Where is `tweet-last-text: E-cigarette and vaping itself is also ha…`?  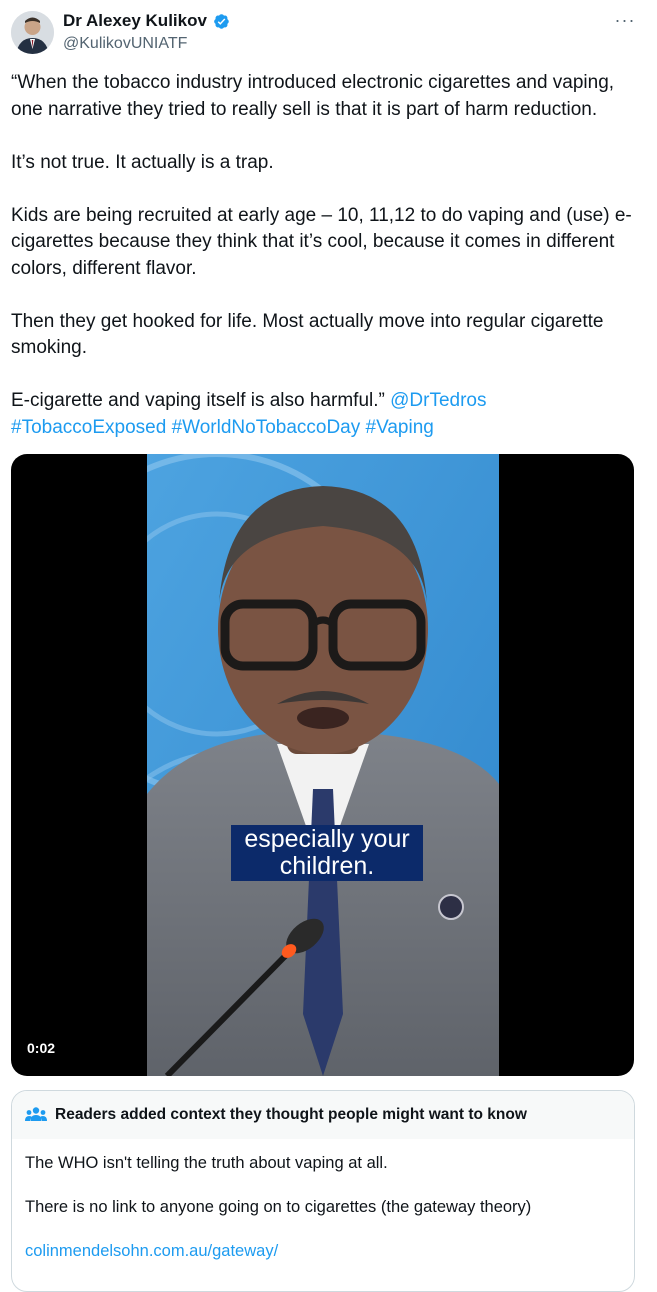 tweet-last-text: E-cigarette and vaping itself is also ha… is located at coordinates (201, 400).